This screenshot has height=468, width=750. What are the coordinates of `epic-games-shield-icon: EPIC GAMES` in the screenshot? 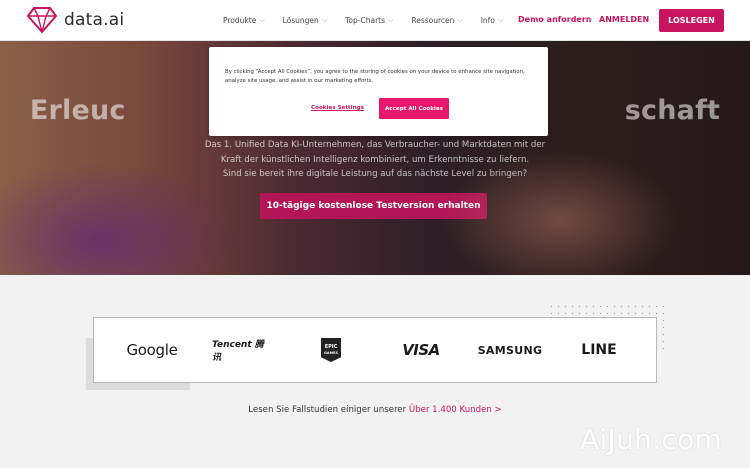 It's located at (331, 350).